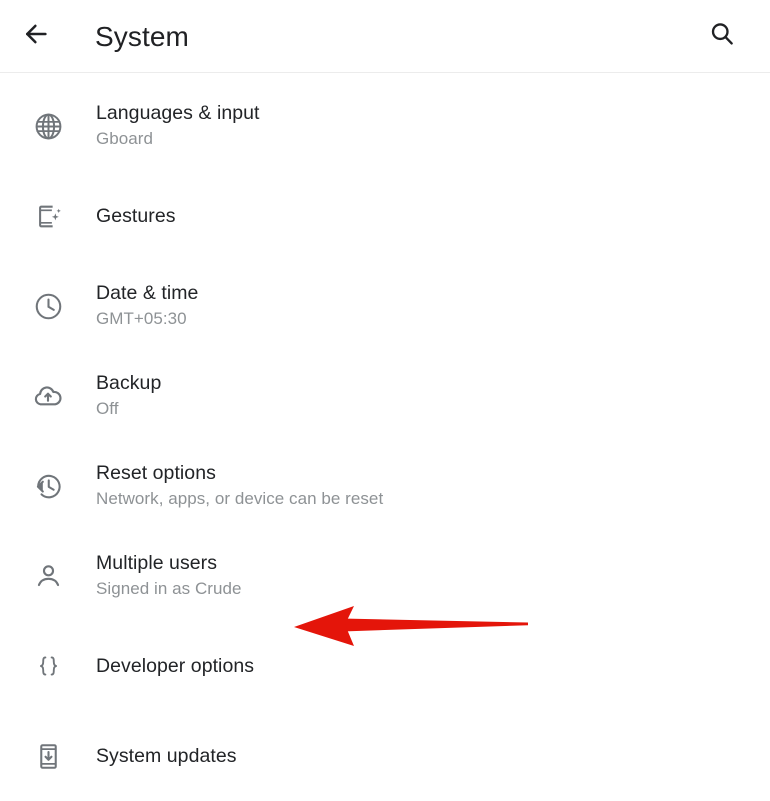  I want to click on list-item-text: Developer options, so click(175, 666).